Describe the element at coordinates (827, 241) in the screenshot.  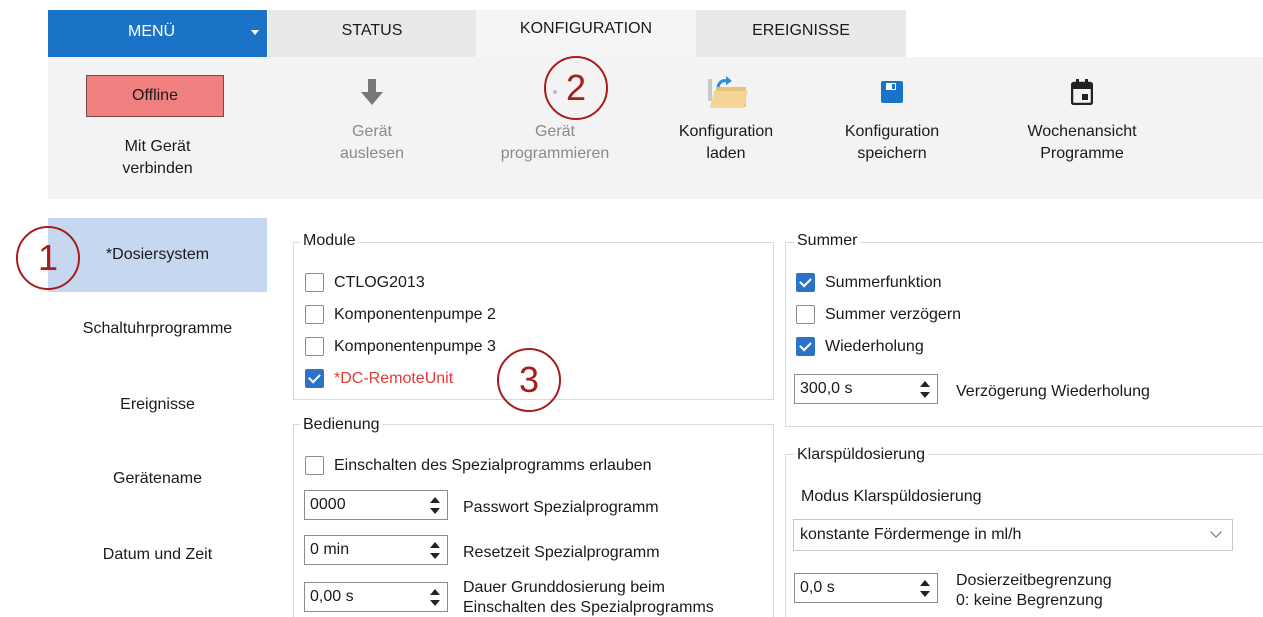
I see `summer-title: Summer` at that location.